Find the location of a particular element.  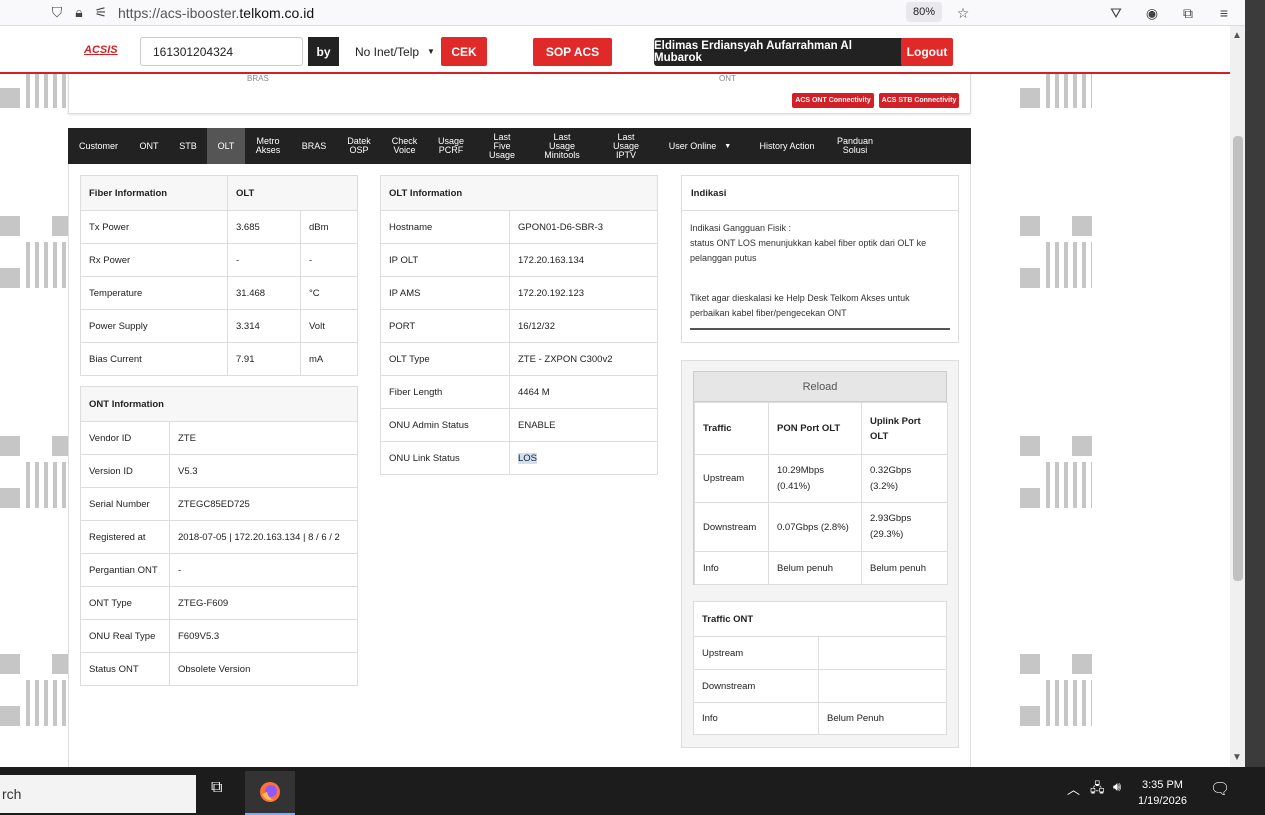

tab-last-five-usage: Last Five Usage is located at coordinates (502, 146).